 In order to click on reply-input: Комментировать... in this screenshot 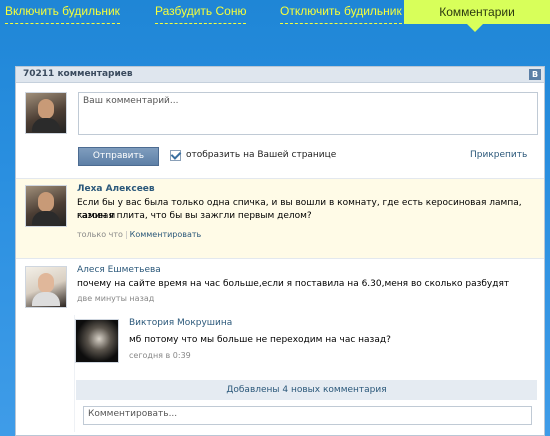, I will do `click(307, 415)`.